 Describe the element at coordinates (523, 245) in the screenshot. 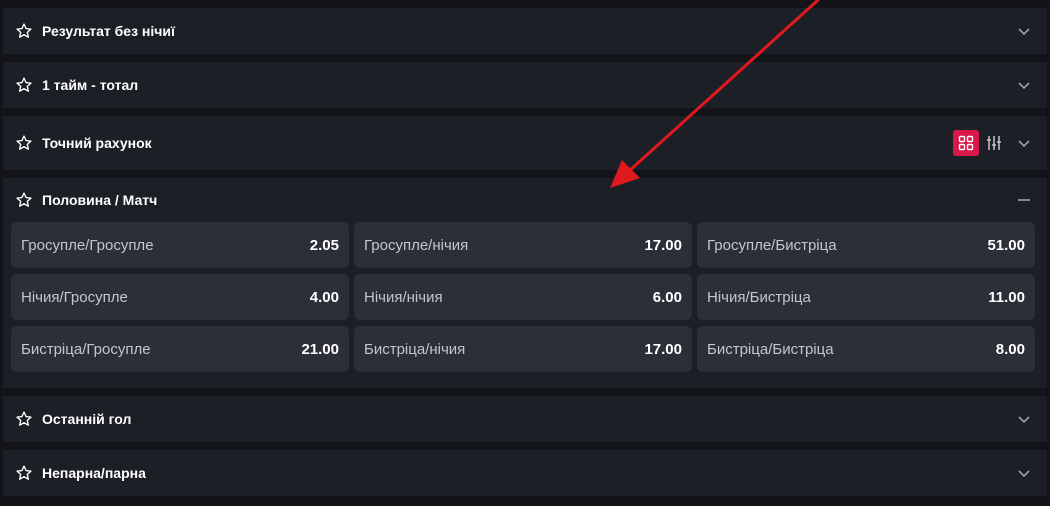

I see `odd-button: Гросупле/нічия 17.00` at that location.